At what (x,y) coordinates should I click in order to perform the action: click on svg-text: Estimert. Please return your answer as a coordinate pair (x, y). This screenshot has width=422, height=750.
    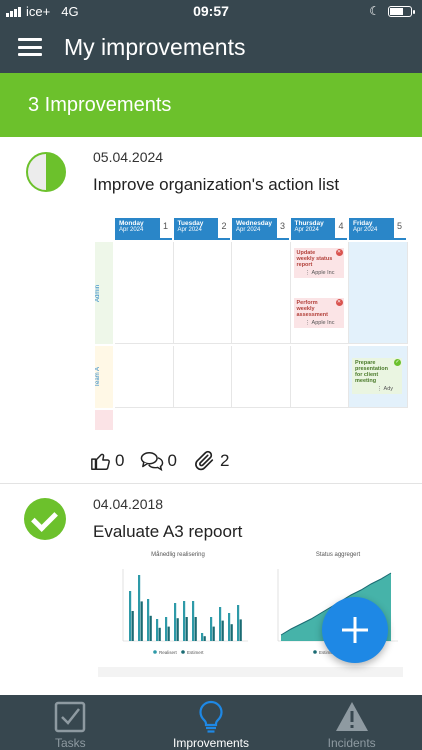
    Looking at the image, I should click on (195, 652).